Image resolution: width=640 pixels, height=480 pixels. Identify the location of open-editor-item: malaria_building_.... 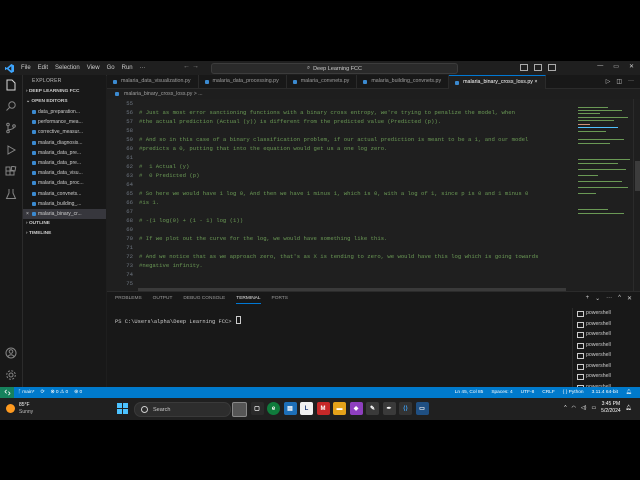
(64, 204).